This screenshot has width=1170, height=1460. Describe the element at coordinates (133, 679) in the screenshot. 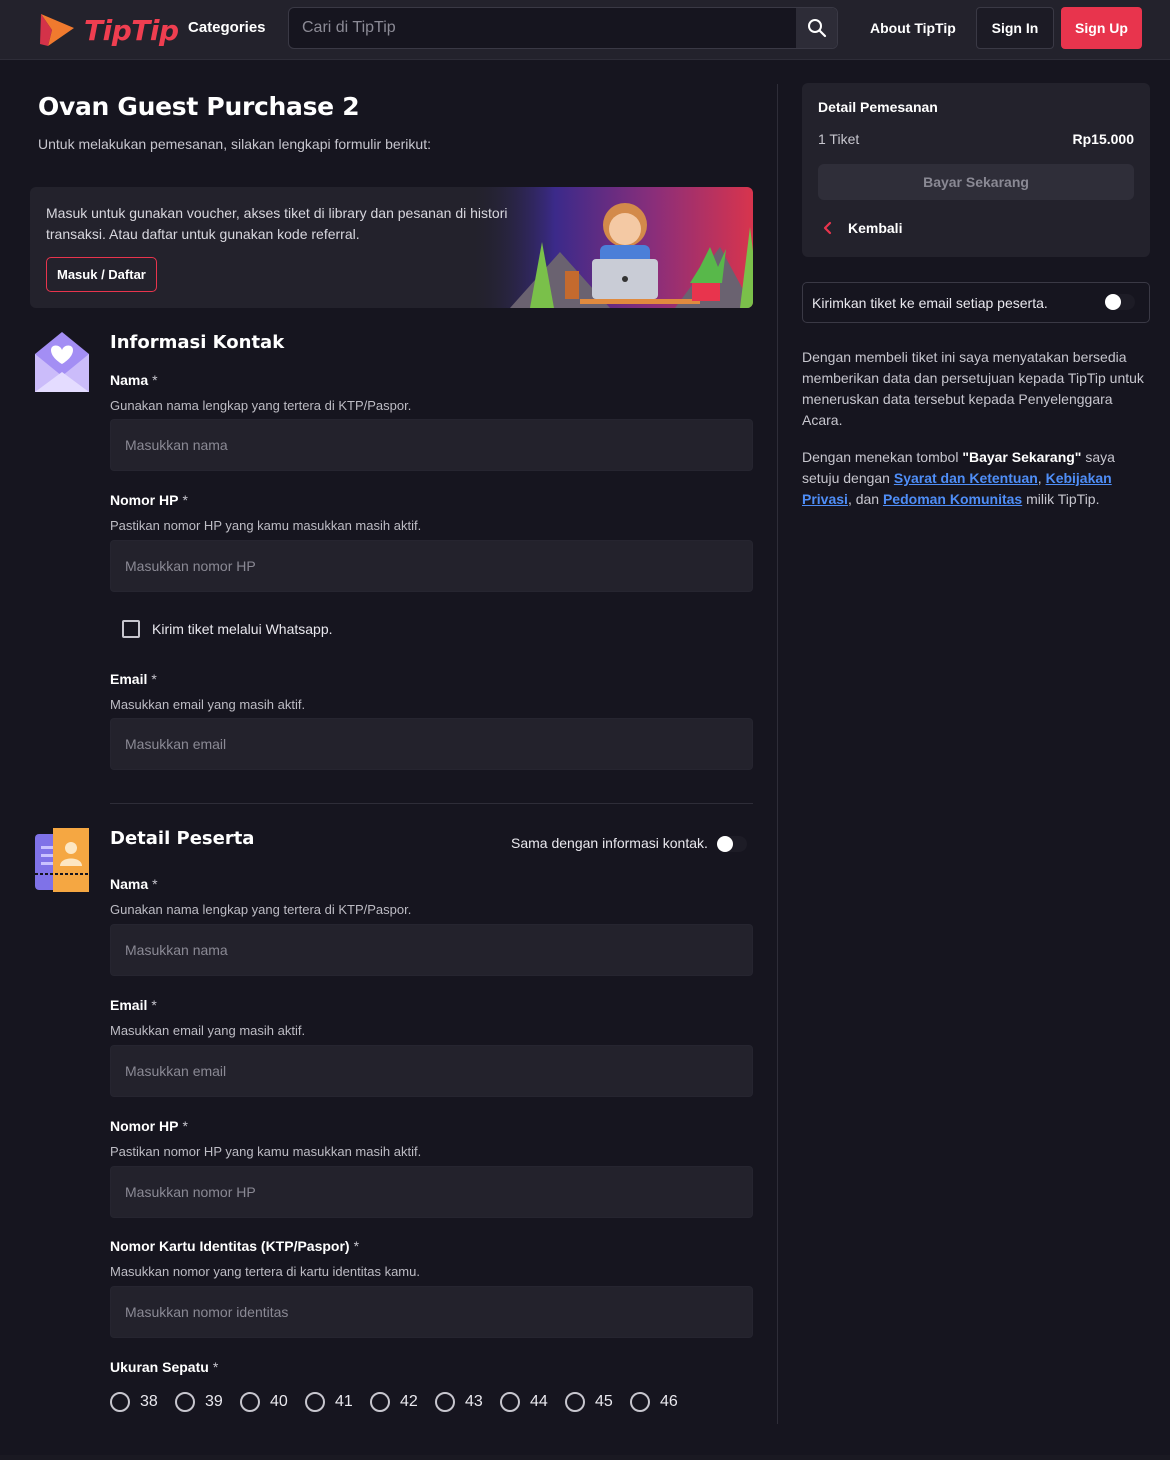

I see `contact-email-label: Email *` at that location.